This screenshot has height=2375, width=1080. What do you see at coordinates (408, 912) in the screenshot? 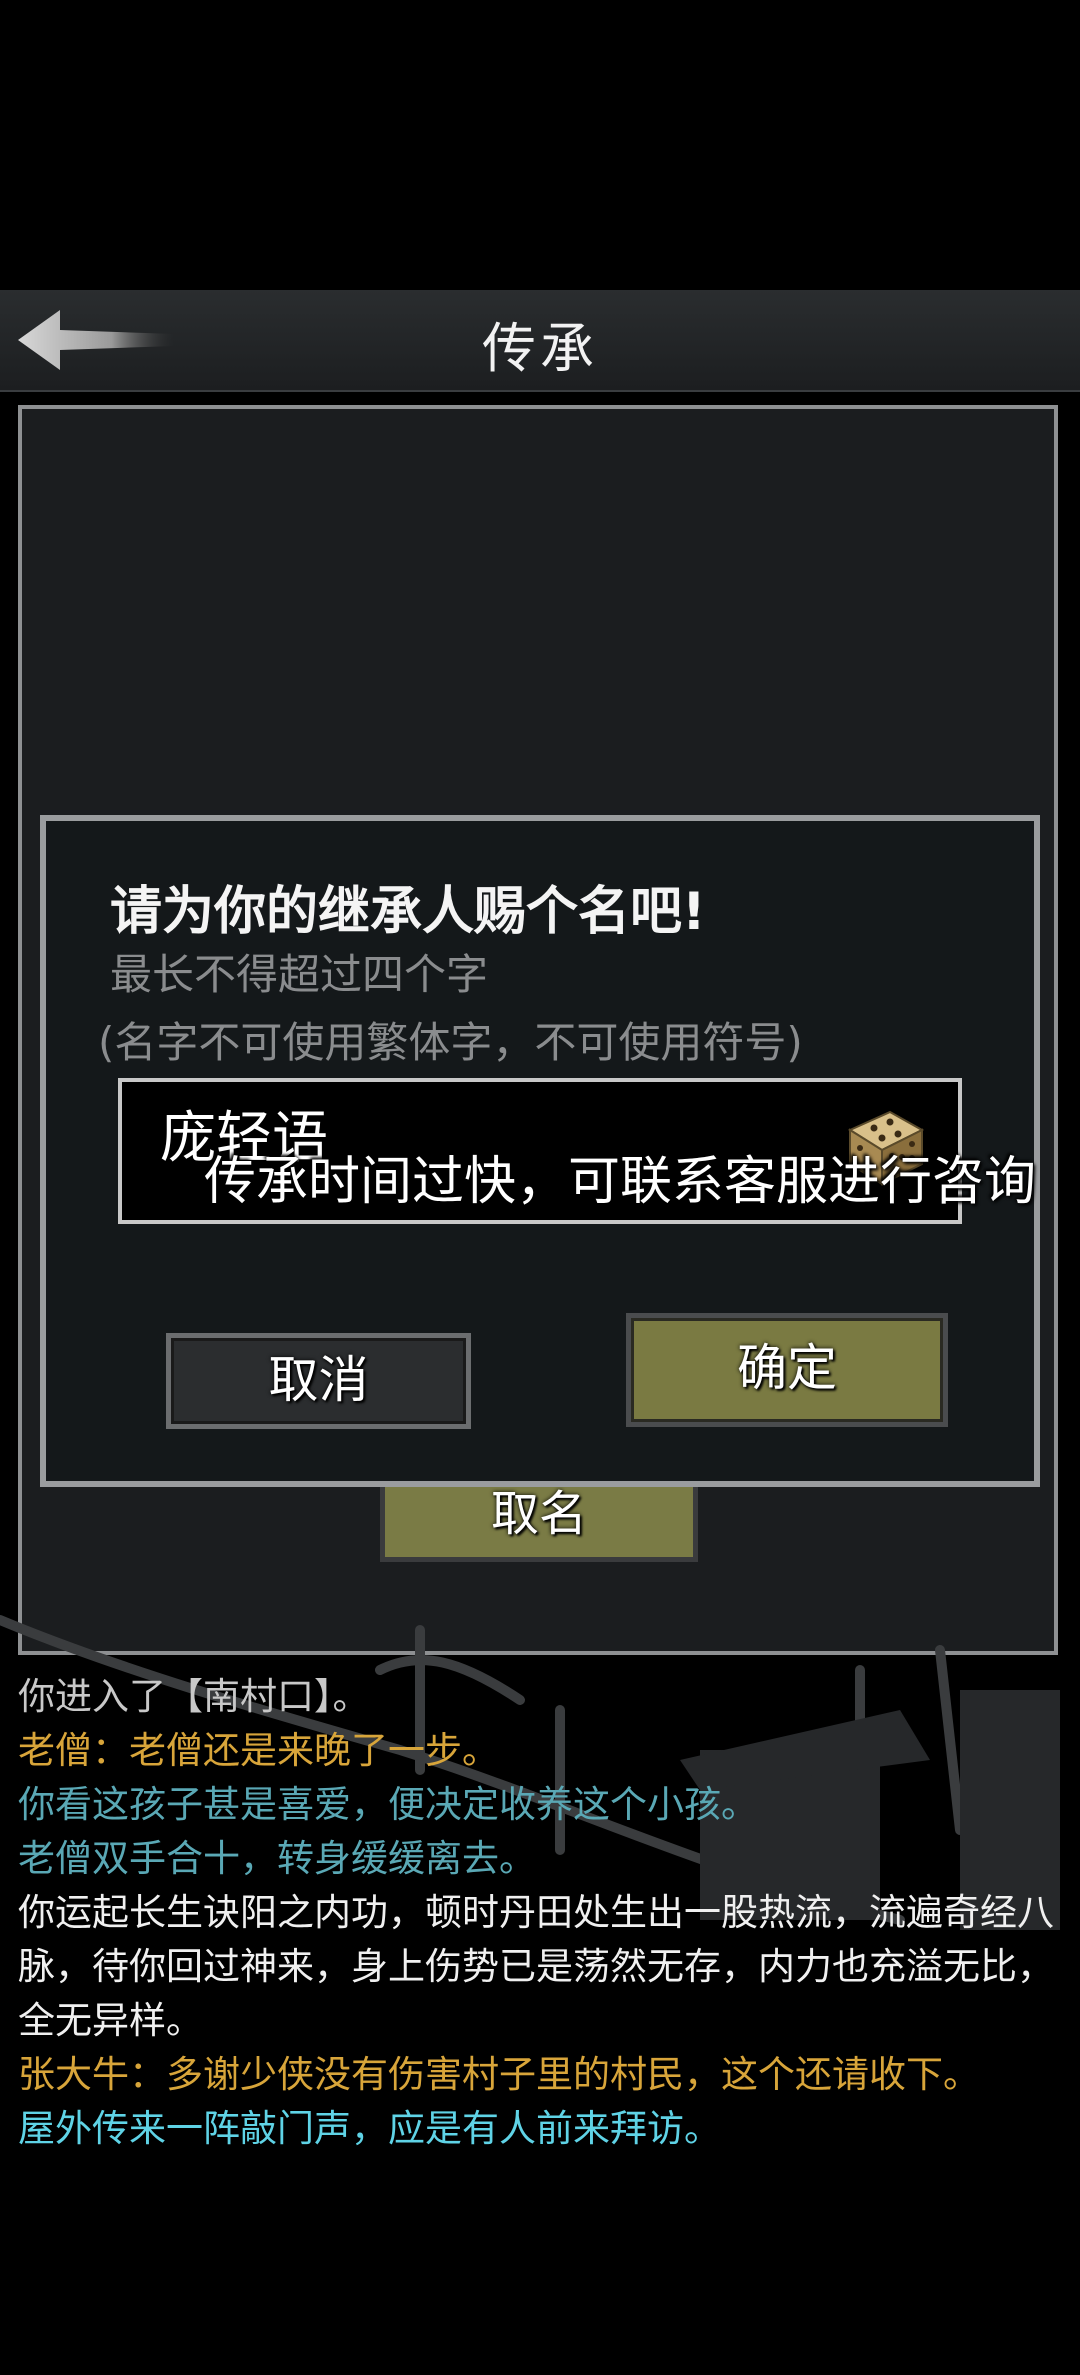
I see `dialog-title: 请为你的继承人赐个名吧!` at bounding box center [408, 912].